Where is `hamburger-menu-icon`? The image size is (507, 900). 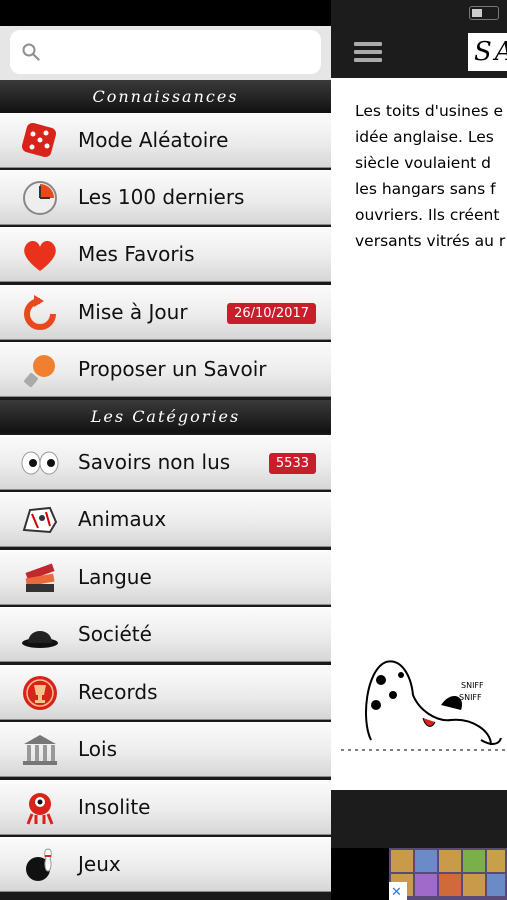
hamburger-menu-icon is located at coordinates (368, 52).